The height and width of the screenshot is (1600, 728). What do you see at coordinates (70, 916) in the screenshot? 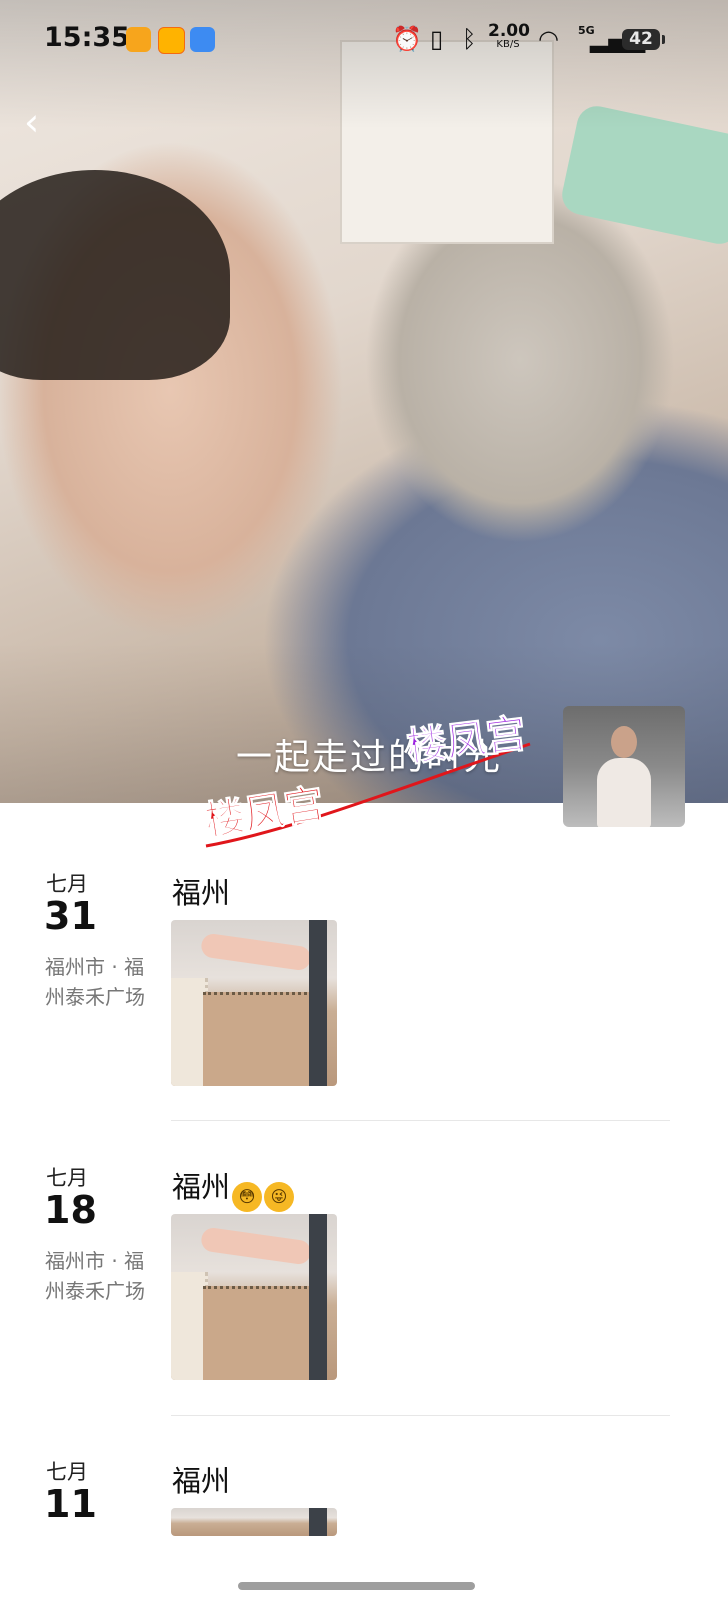
I see `entry-day: 31` at bounding box center [70, 916].